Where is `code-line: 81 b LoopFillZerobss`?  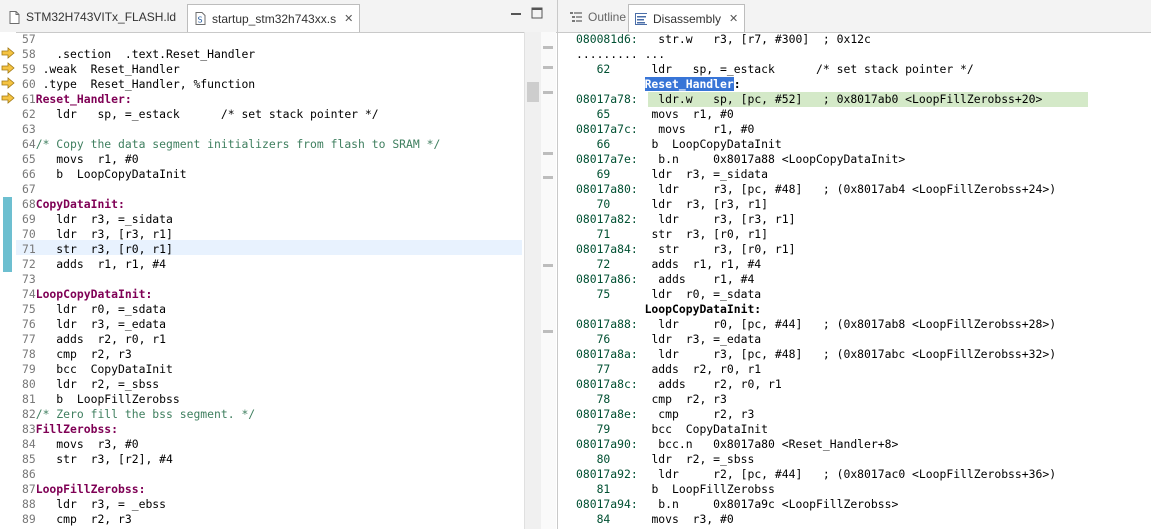
code-line: 81 b LoopFillZerobss is located at coordinates (101, 399).